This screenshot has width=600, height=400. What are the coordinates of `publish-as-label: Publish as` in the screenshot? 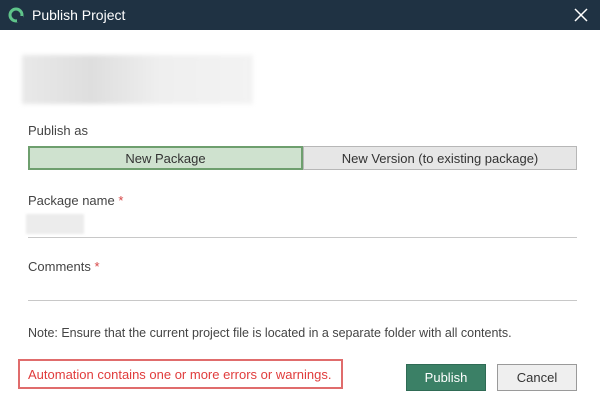 It's located at (58, 130).